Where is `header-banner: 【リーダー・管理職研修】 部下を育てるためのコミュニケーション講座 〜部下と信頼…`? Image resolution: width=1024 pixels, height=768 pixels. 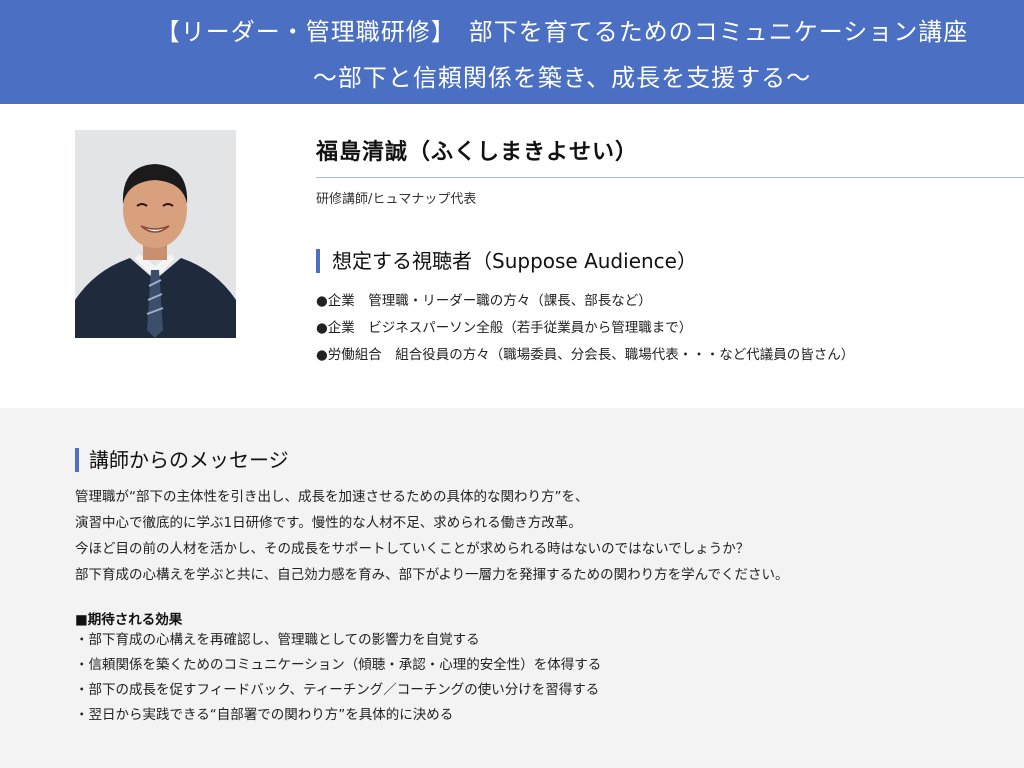 header-banner: 【リーダー・管理職研修】 部下を育てるためのコミュニケーション講座 〜部下と信頼… is located at coordinates (512, 52).